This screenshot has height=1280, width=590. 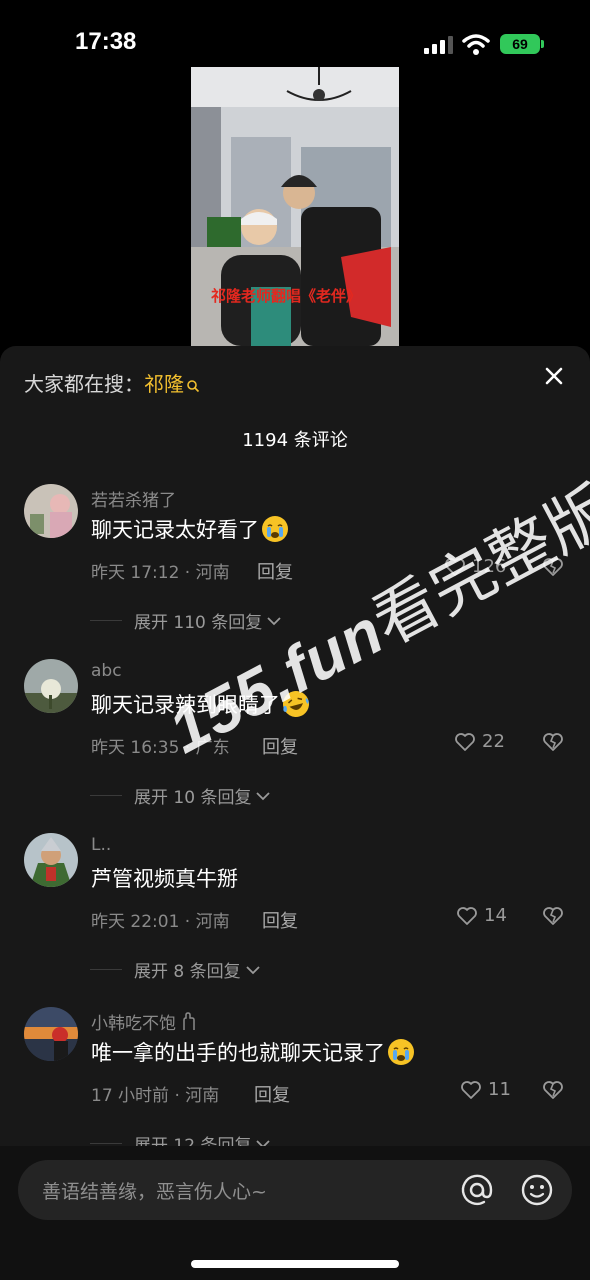 What do you see at coordinates (106, 671) in the screenshot?
I see `comment-username: abc` at bounding box center [106, 671].